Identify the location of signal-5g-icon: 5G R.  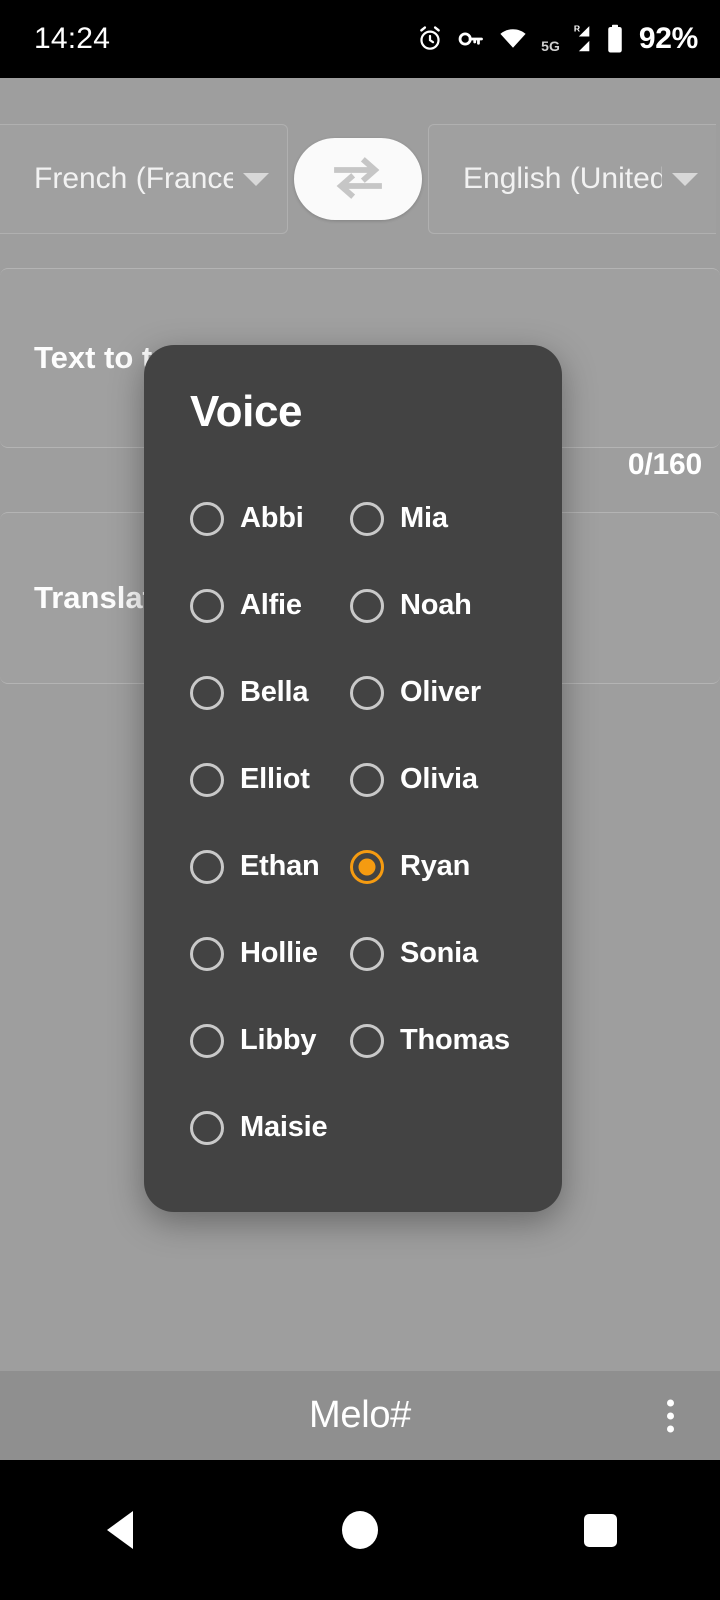
(566, 39).